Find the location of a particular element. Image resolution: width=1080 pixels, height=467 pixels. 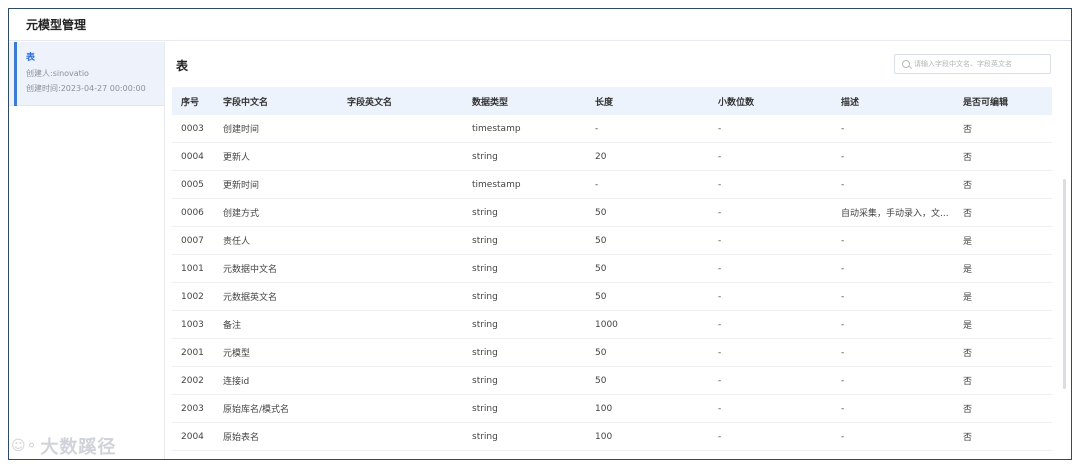

watermark-text: 大数蹊径 is located at coordinates (78, 447).